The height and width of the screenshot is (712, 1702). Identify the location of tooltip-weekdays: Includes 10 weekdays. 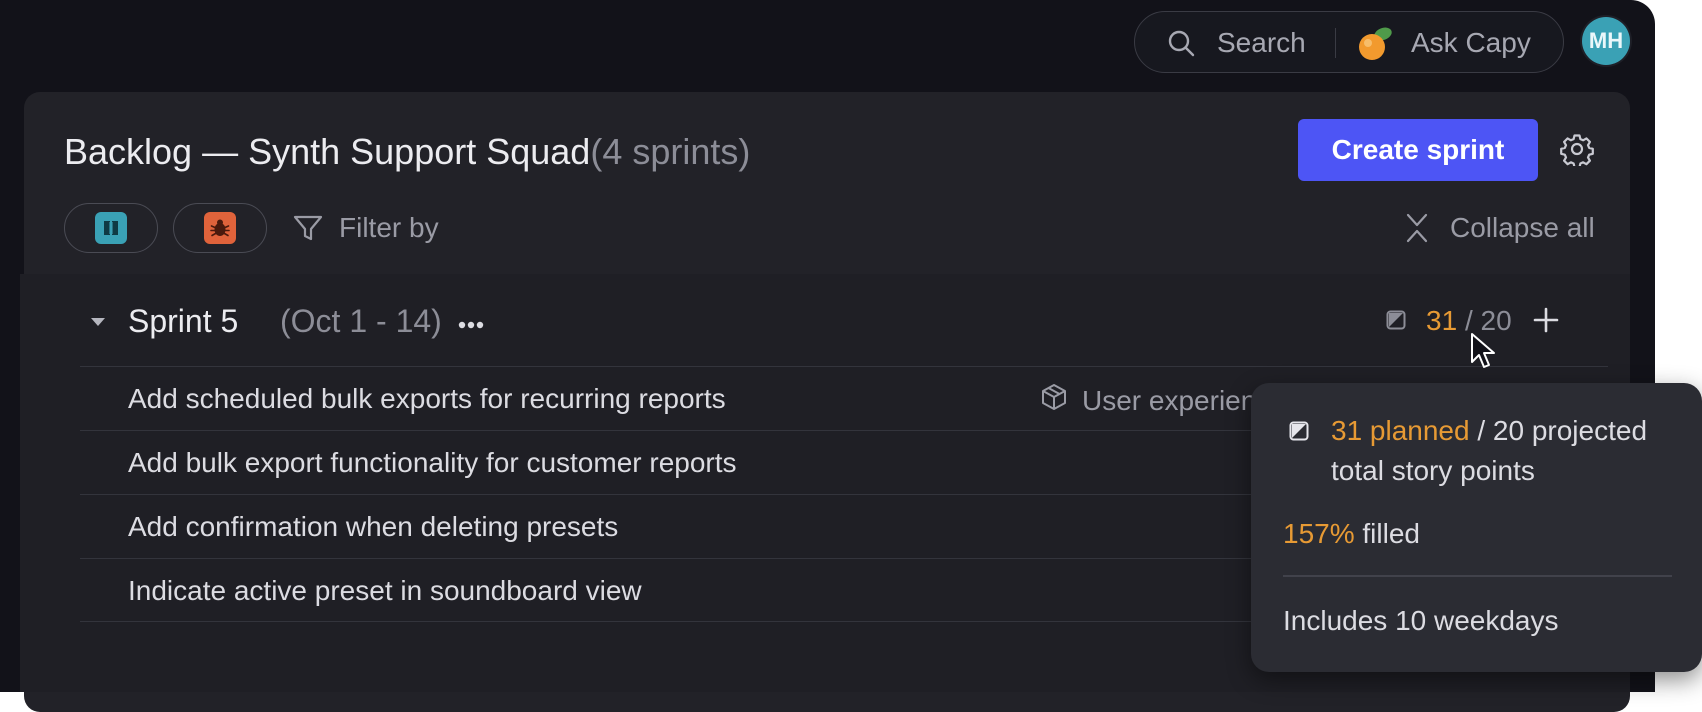
(1421, 620).